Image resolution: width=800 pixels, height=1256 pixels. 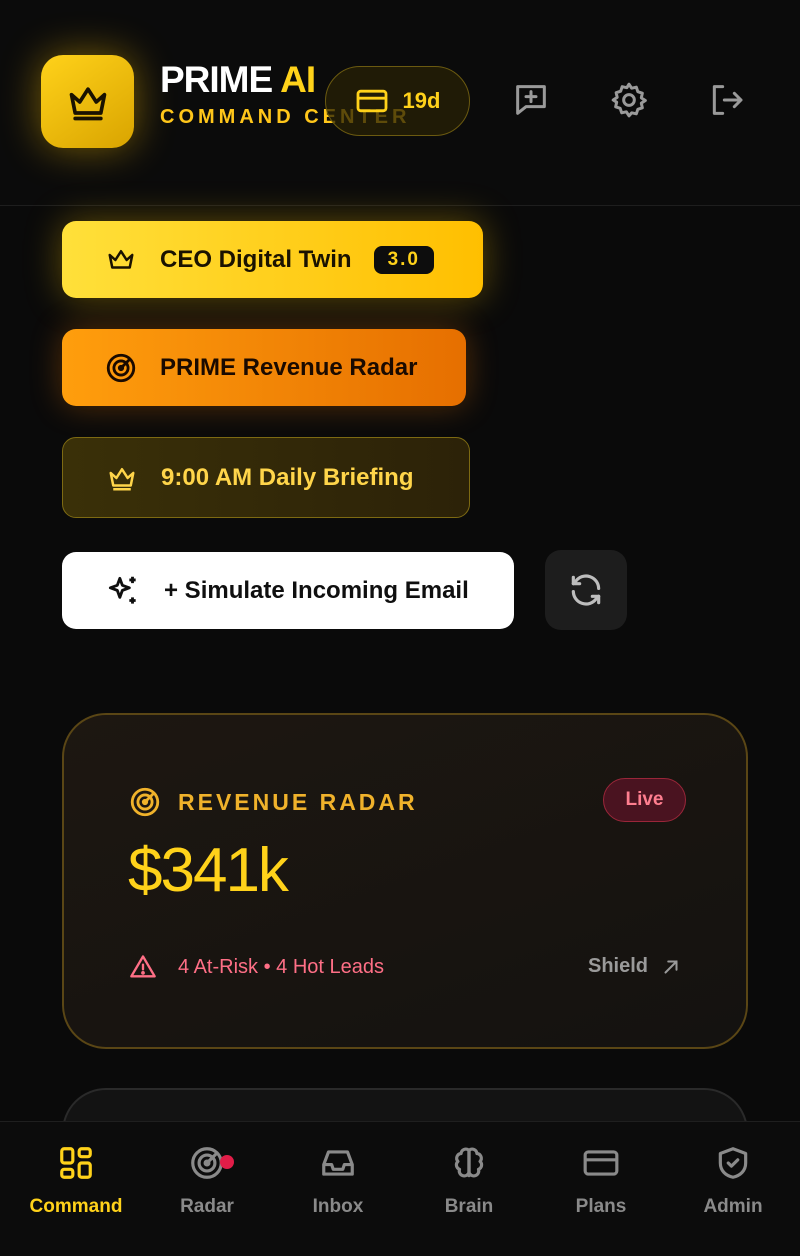 What do you see at coordinates (256, 259) in the screenshot?
I see `ceo-digital-twin-label: CEO Digital Twin` at bounding box center [256, 259].